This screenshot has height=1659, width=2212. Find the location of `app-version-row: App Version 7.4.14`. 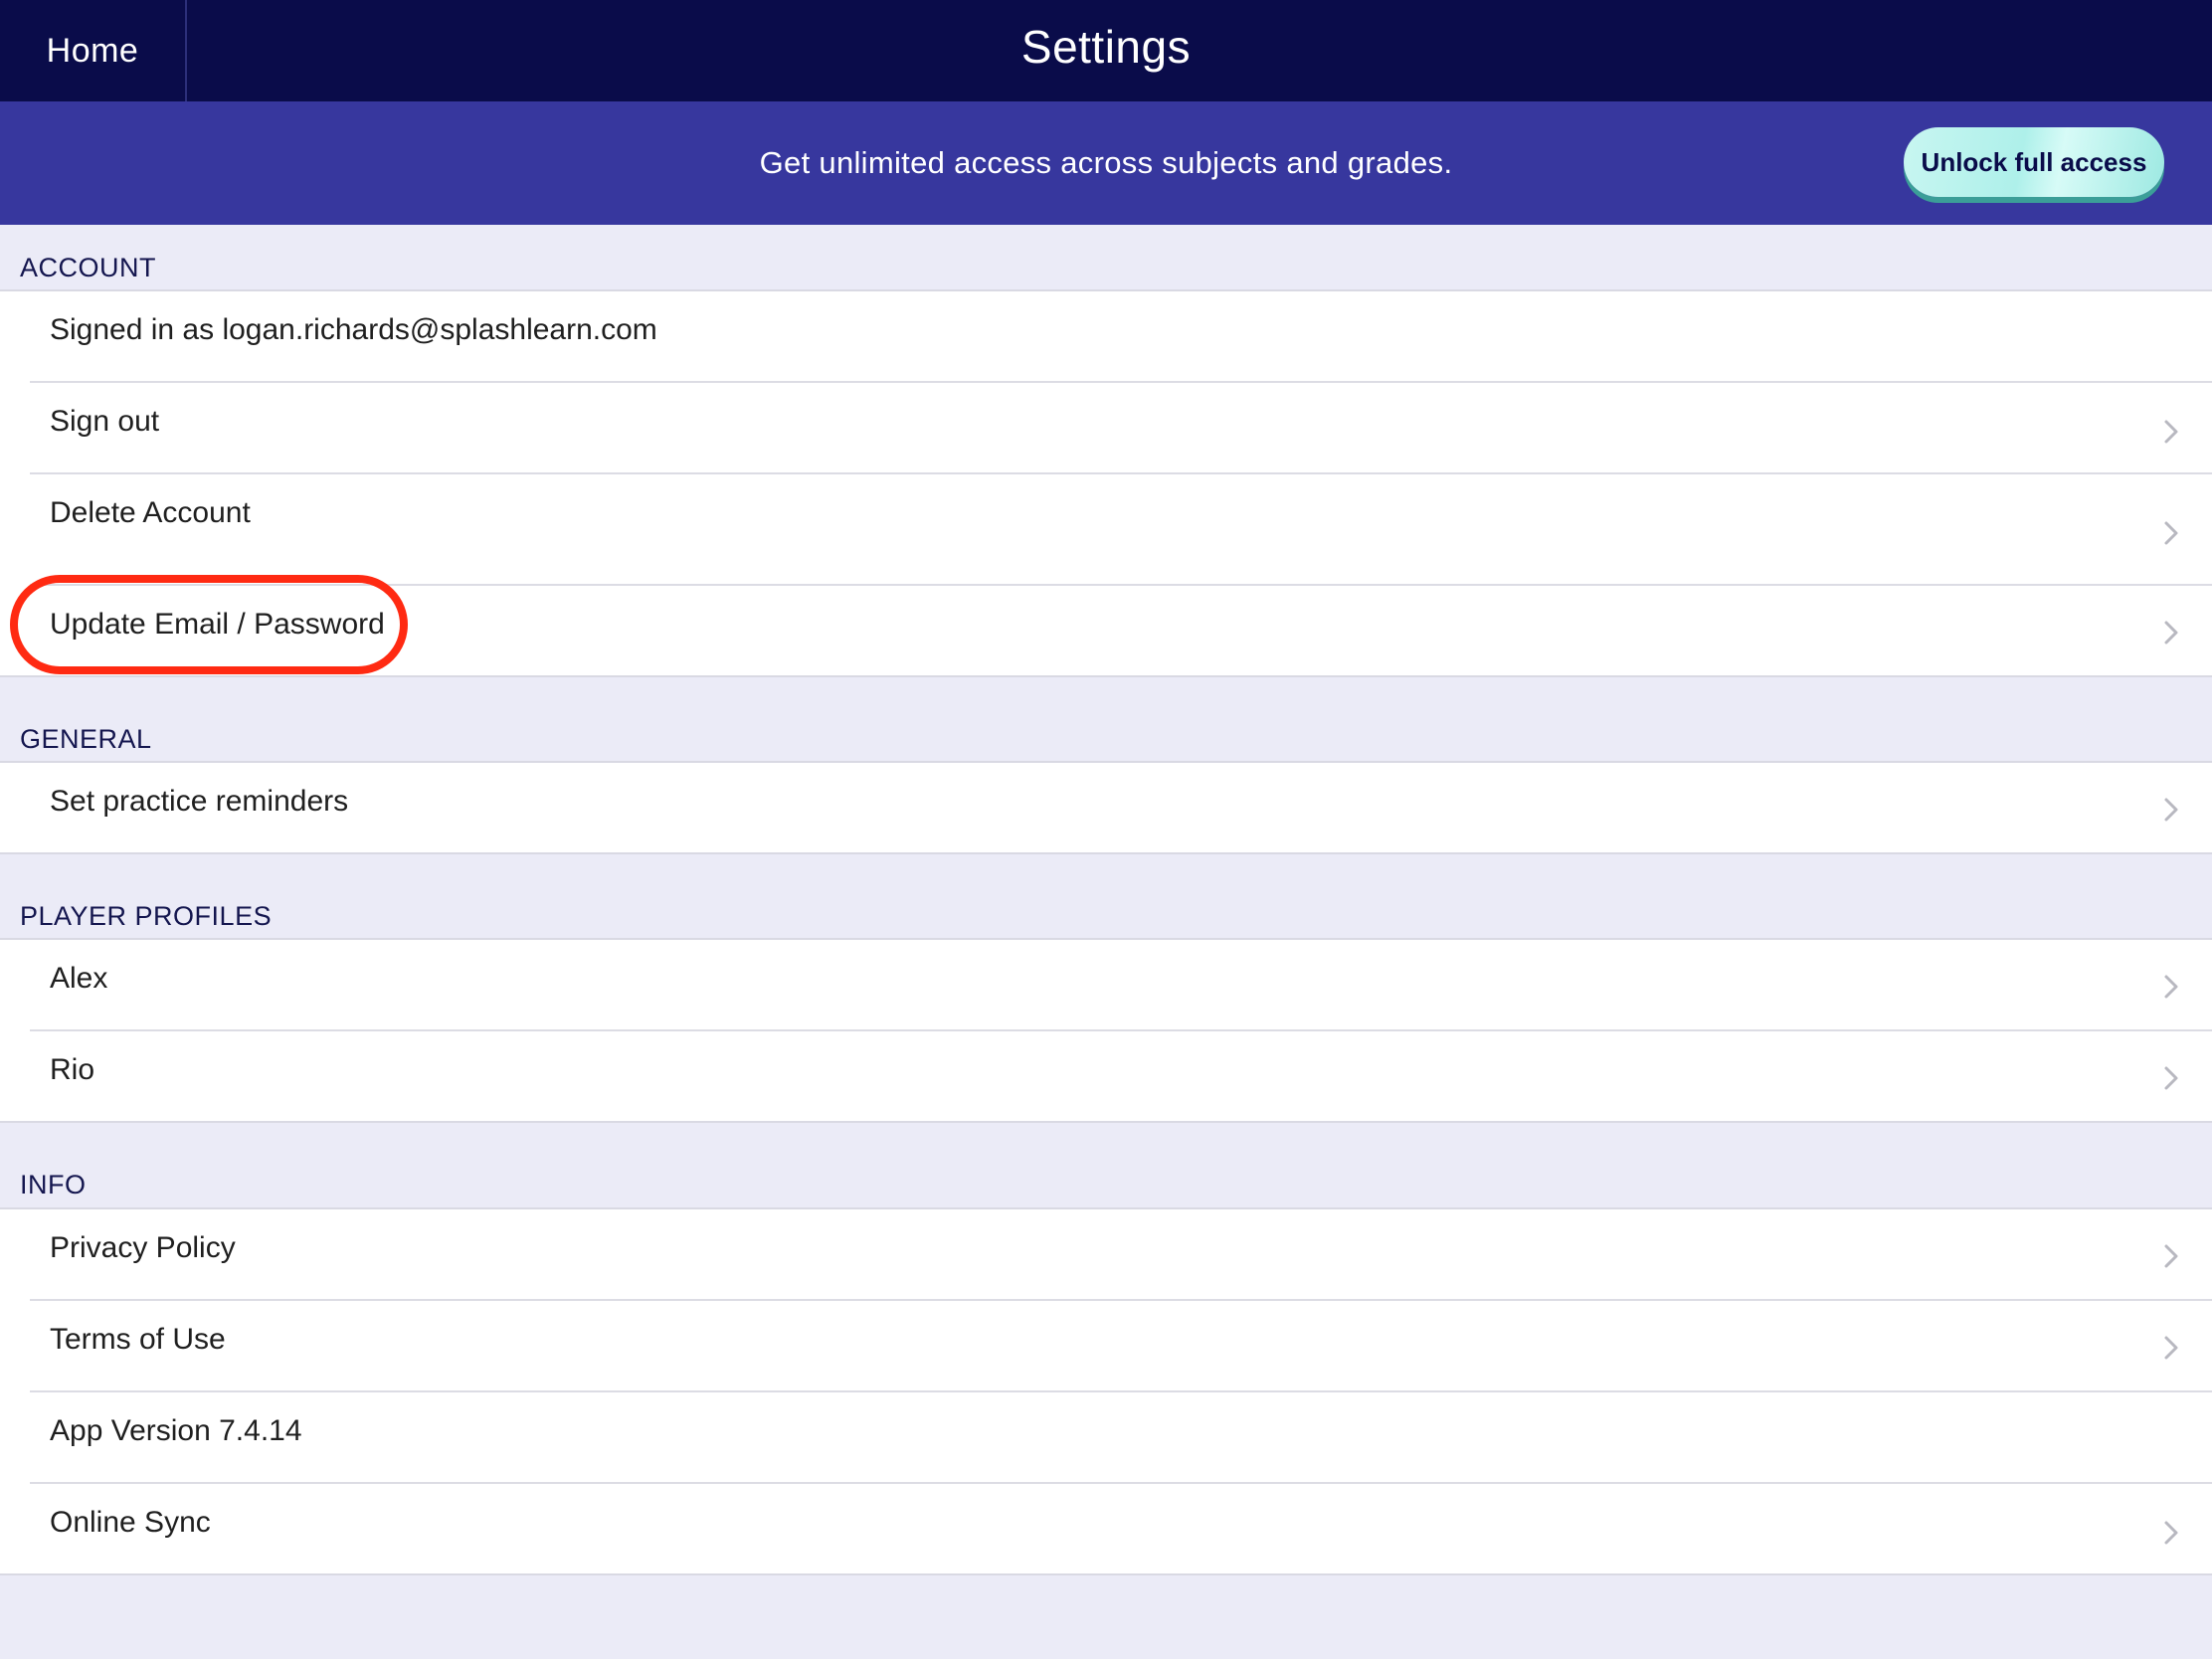

app-version-row: App Version 7.4.14 is located at coordinates (1121, 1437).